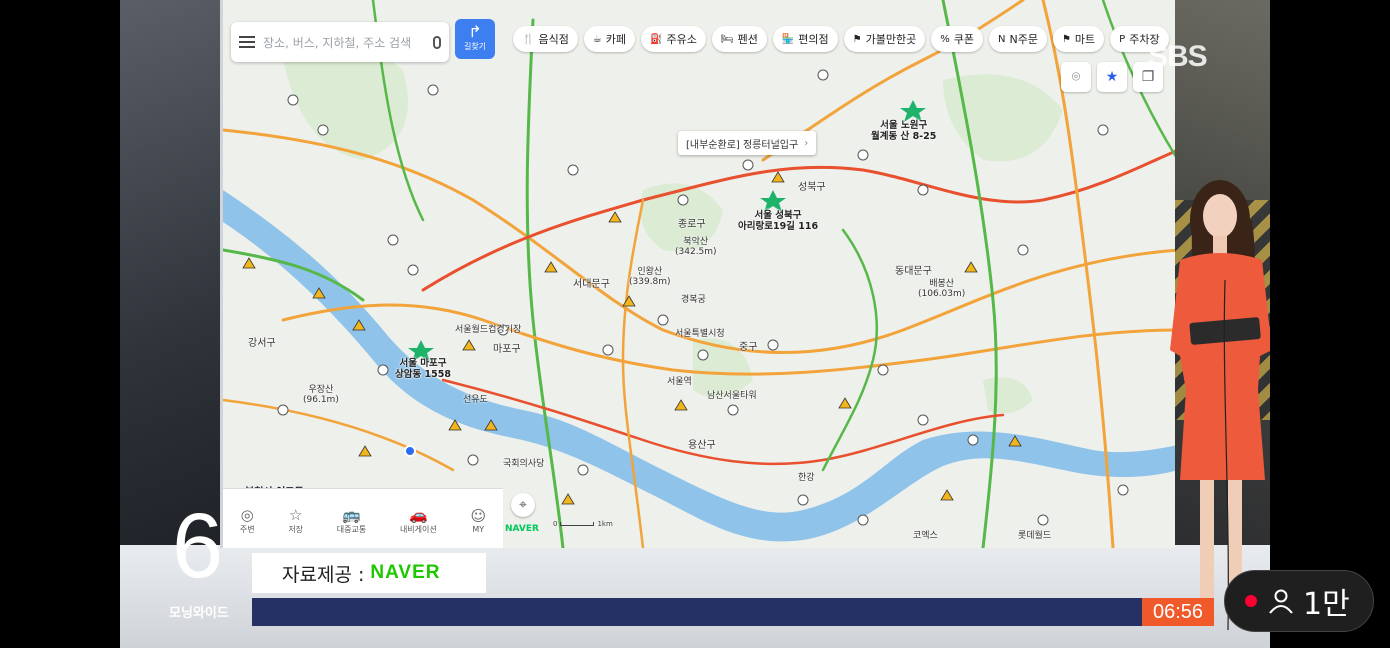 The height and width of the screenshot is (648, 1390). I want to click on chip-label: 마트, so click(1085, 39).